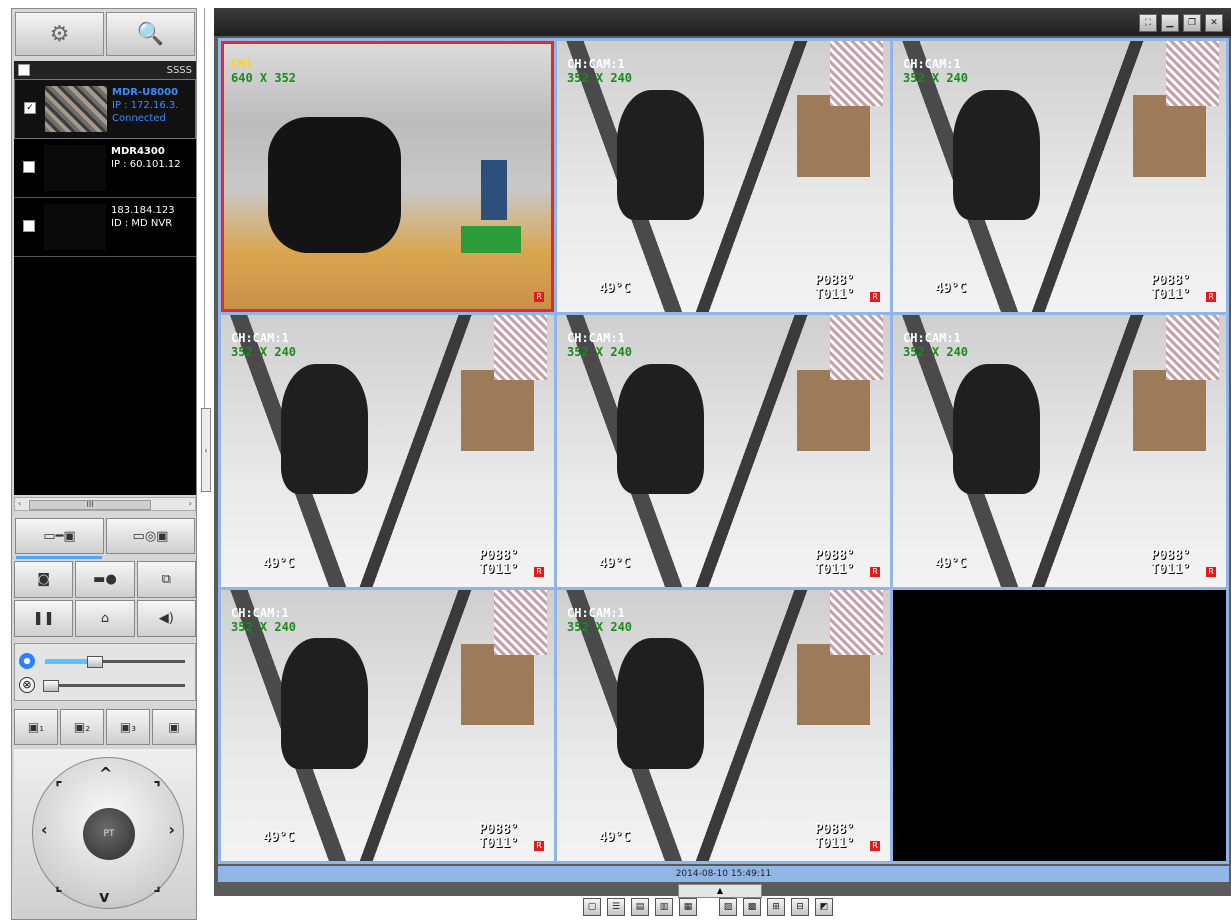 This screenshot has height=920, width=1231. I want to click on device-item: 183.184.123 ID : MD NVR, so click(105, 227).